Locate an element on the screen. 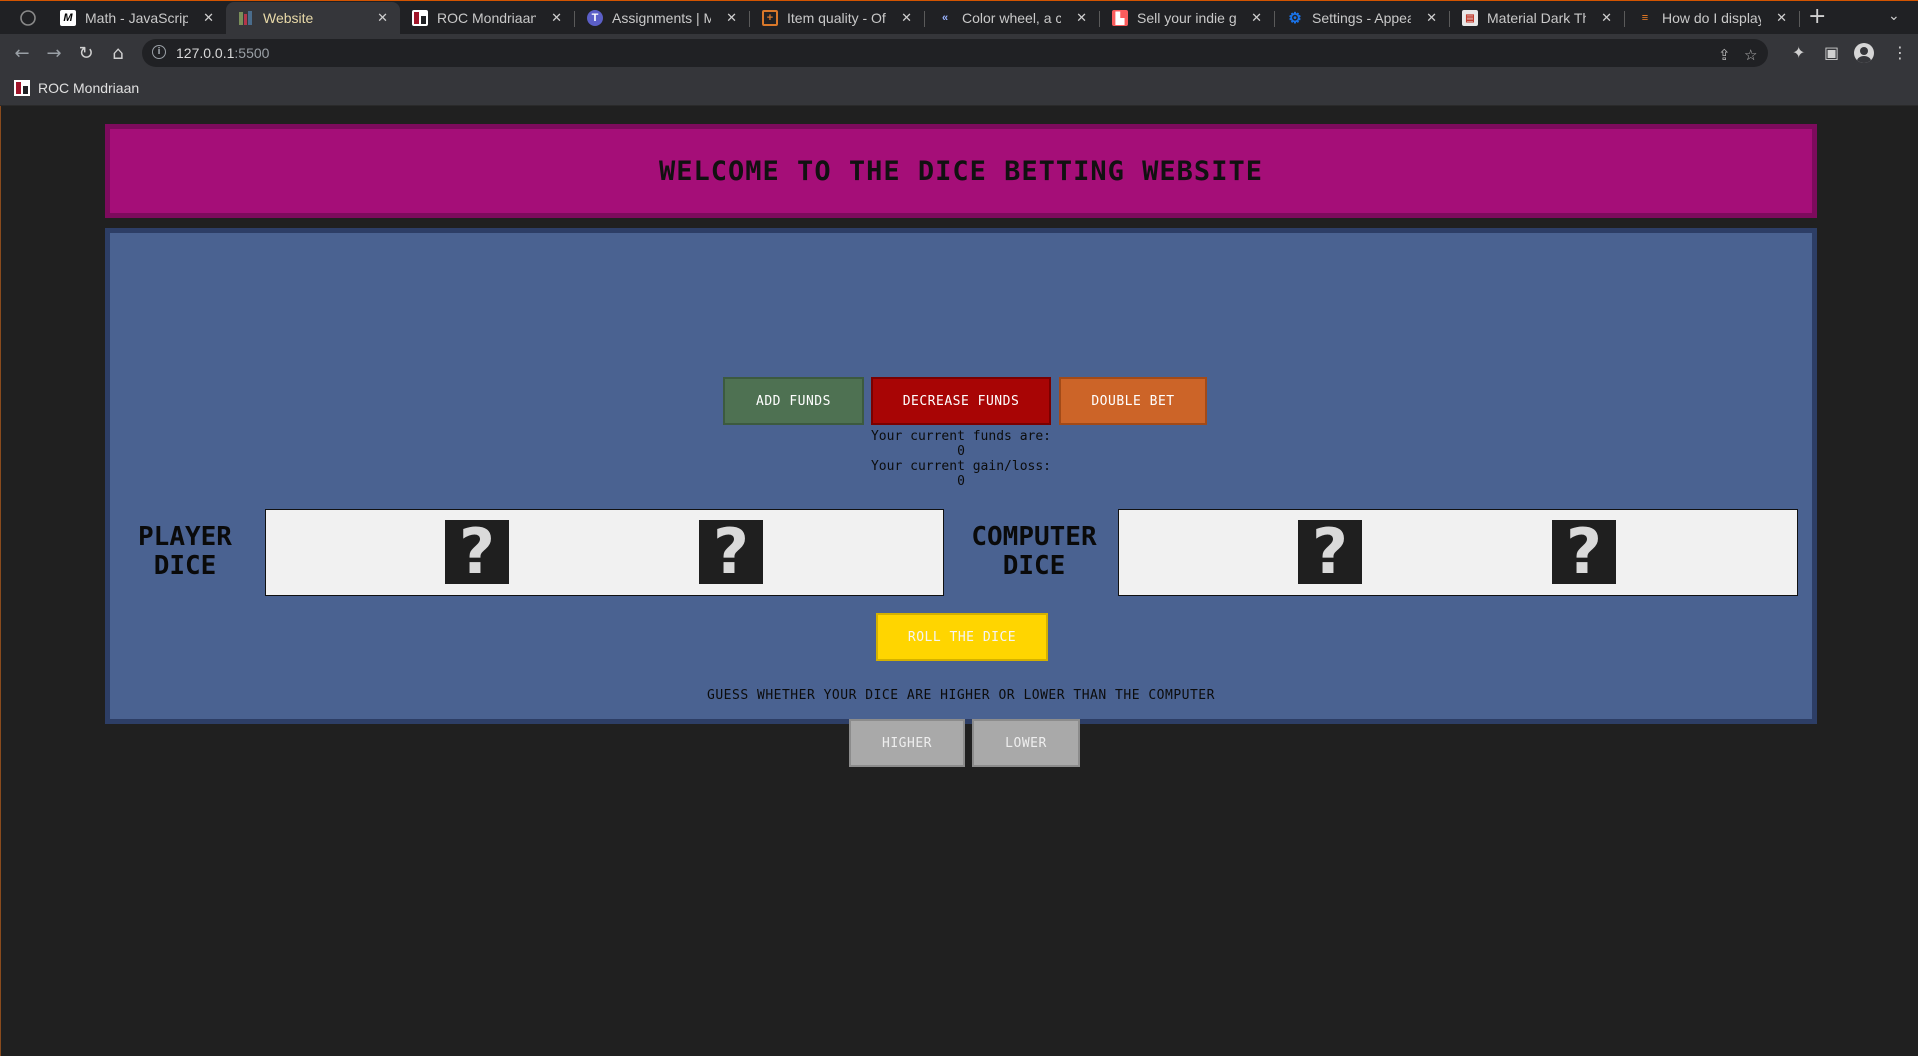 Image resolution: width=1918 pixels, height=1056 pixels. itch-icon: ▙ is located at coordinates (1120, 18).